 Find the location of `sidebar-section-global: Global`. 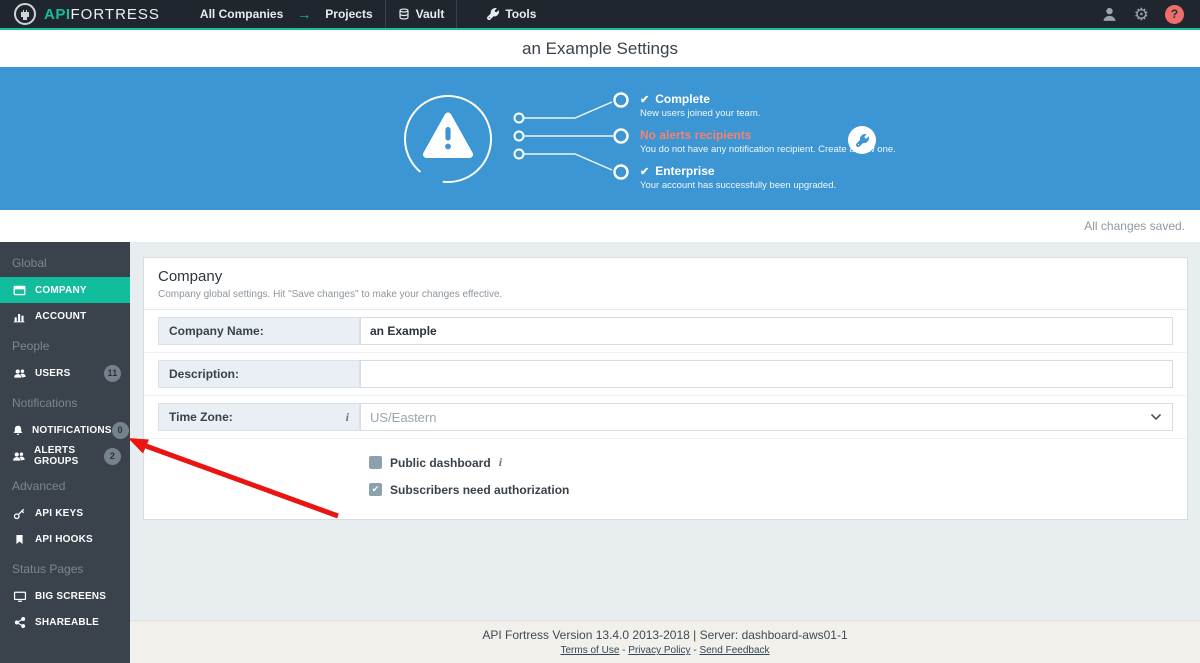

sidebar-section-global: Global is located at coordinates (29, 263).